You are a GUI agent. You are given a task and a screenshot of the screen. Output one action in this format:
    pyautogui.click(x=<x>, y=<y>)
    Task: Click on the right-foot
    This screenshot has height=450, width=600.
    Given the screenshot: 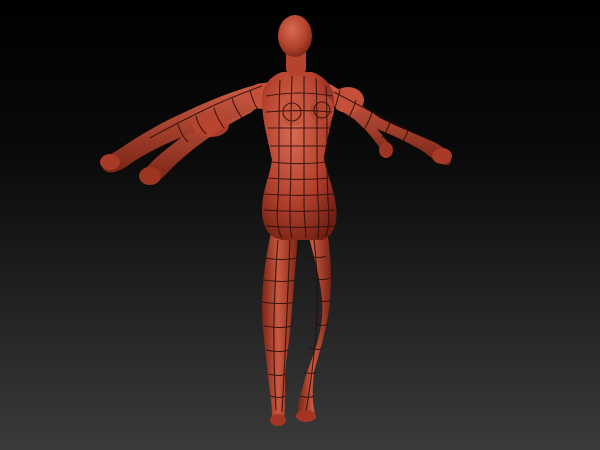 What is the action you would take?
    pyautogui.click(x=306, y=416)
    